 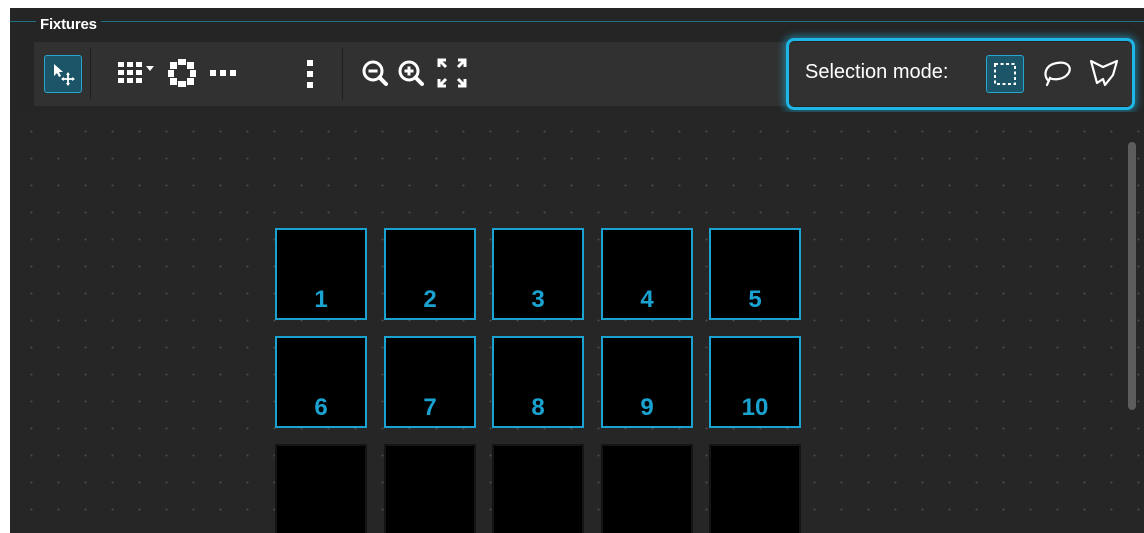 I want to click on zoom-in-icon, so click(x=411, y=73).